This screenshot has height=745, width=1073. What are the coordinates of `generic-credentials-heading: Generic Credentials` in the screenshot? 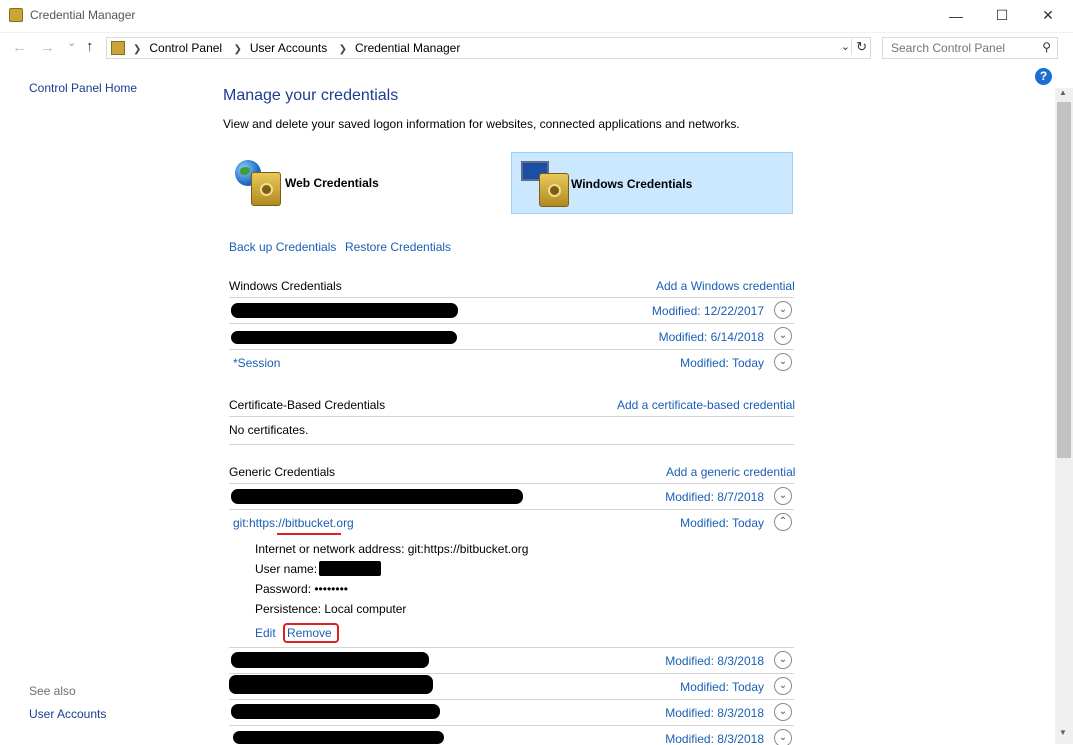 It's located at (282, 472).